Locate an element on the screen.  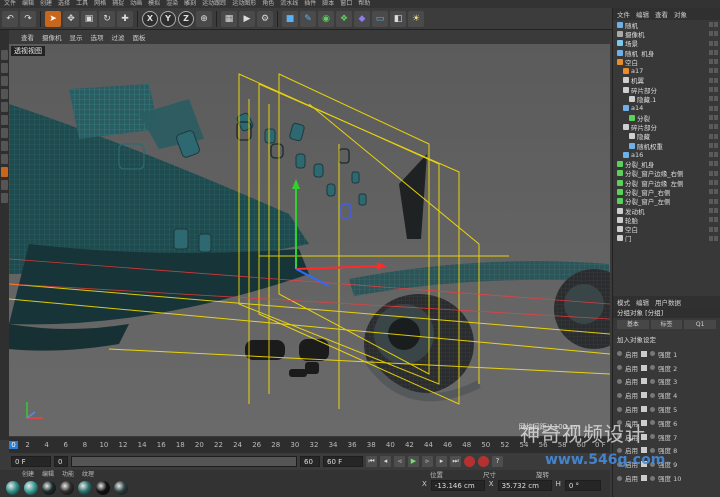
prev-frame-icon: ◃ is located at coordinates (399, 461).